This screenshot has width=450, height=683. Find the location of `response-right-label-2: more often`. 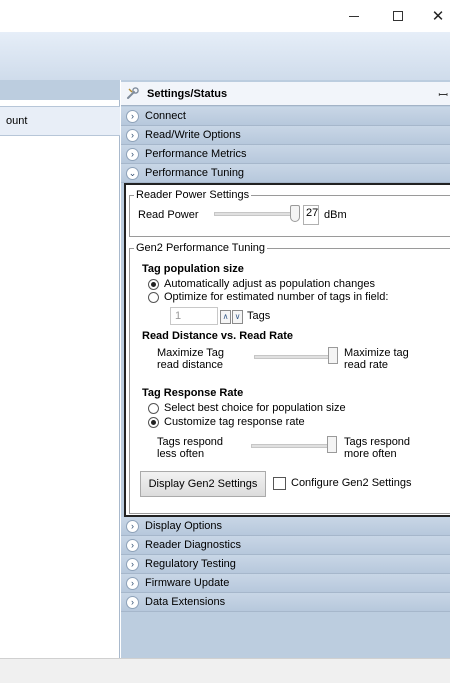

response-right-label-2: more often is located at coordinates (370, 454).